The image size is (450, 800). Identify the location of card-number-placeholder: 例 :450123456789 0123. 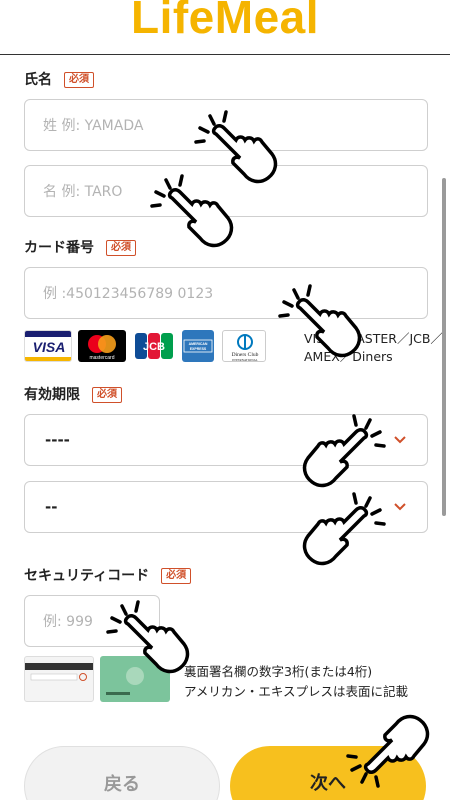
(128, 294).